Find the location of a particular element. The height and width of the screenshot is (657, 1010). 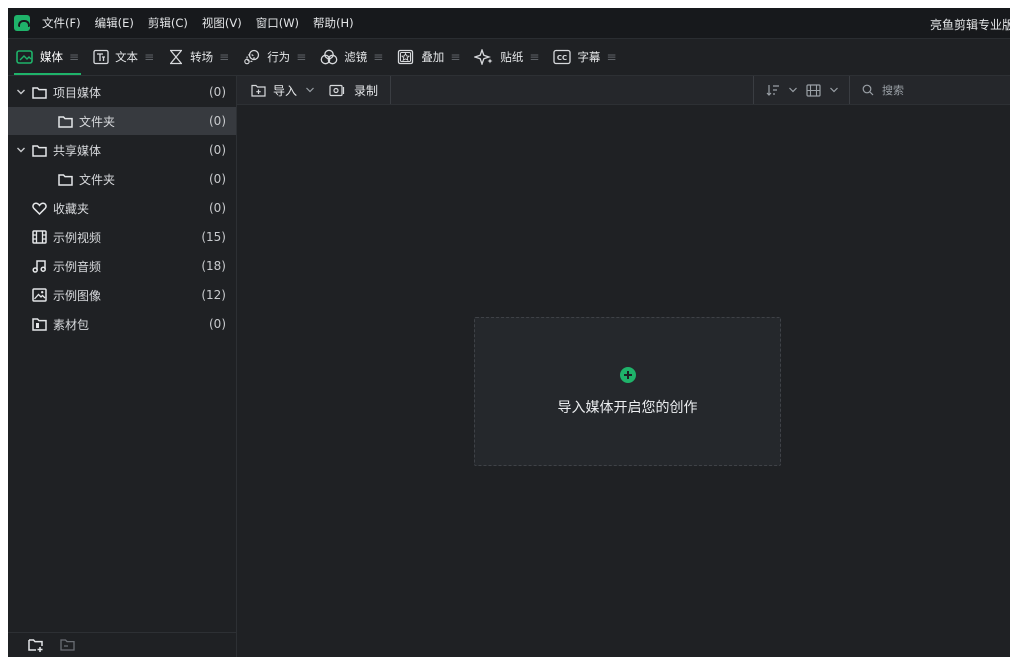

import-icon is located at coordinates (258, 90).